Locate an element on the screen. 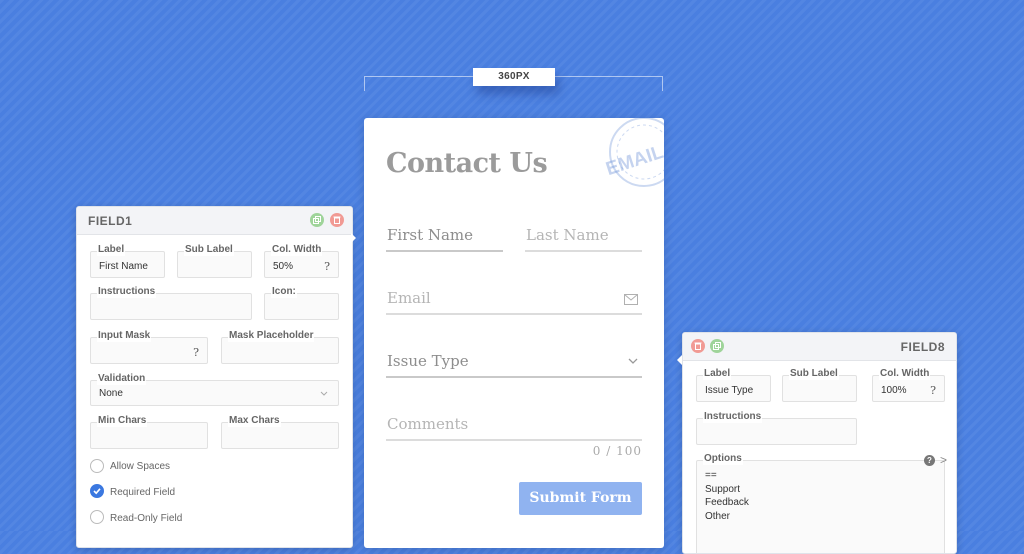 The width and height of the screenshot is (1024, 554). label-input: Label Issue Type is located at coordinates (733, 385).